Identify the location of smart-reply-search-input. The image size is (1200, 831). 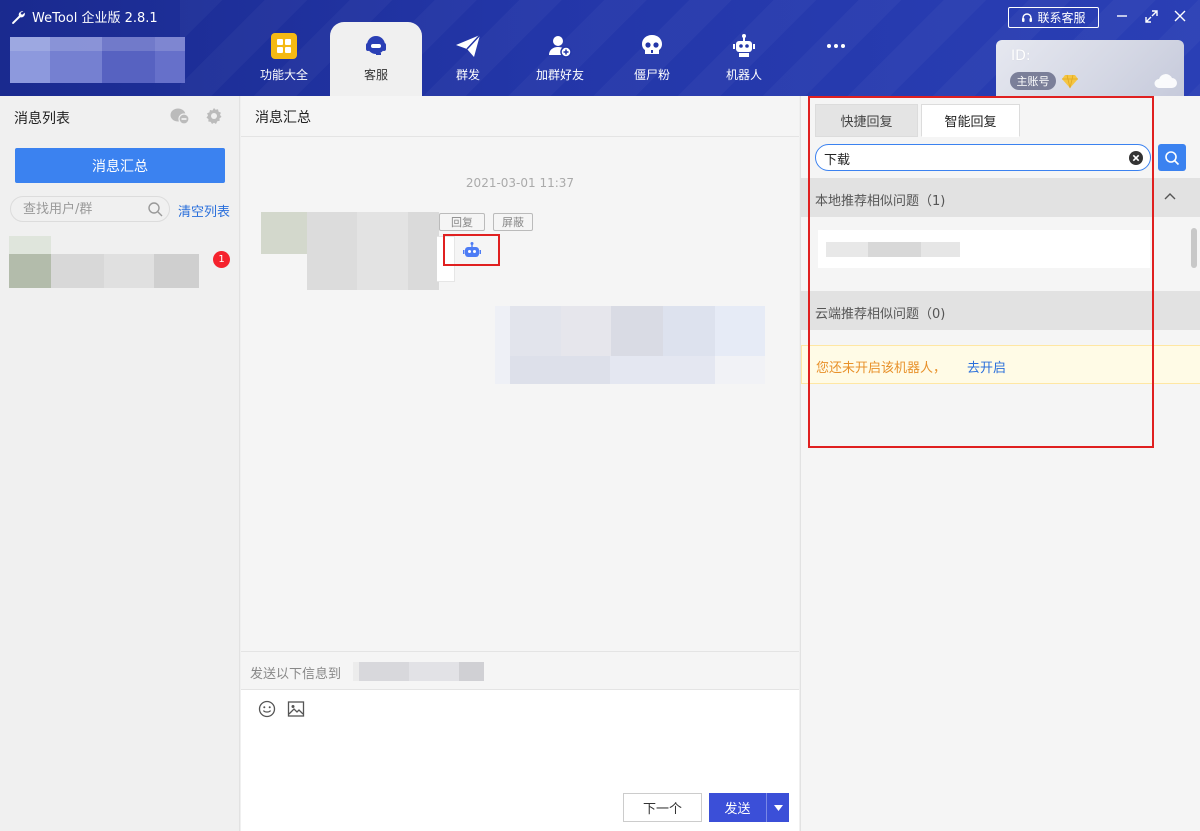
(969, 158).